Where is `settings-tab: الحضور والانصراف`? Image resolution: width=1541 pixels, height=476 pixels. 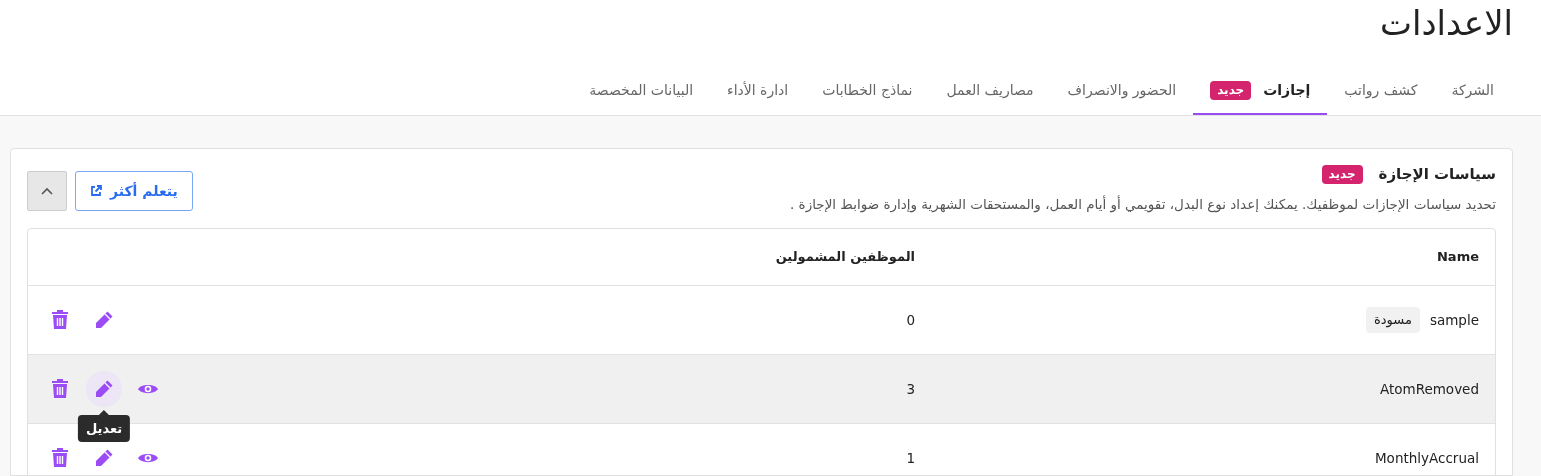
settings-tab: الحضور والانصراف is located at coordinates (1122, 92).